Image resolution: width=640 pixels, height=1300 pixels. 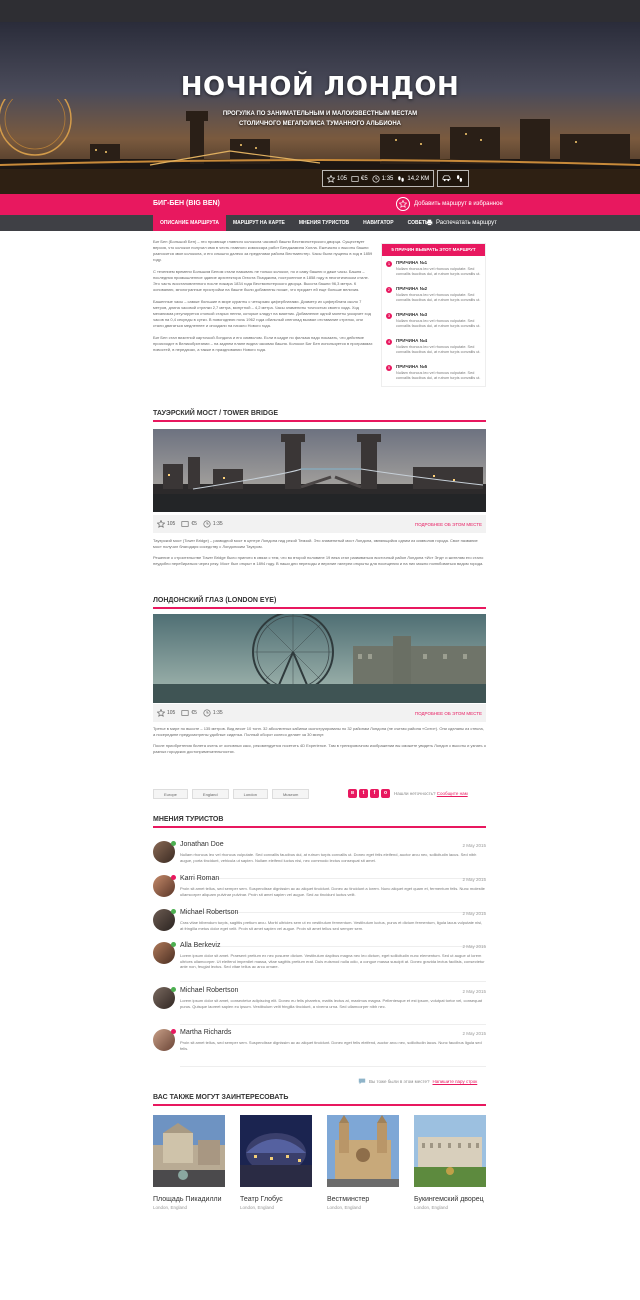 What do you see at coordinates (459, 178) in the screenshot?
I see `walk-icon` at bounding box center [459, 178].